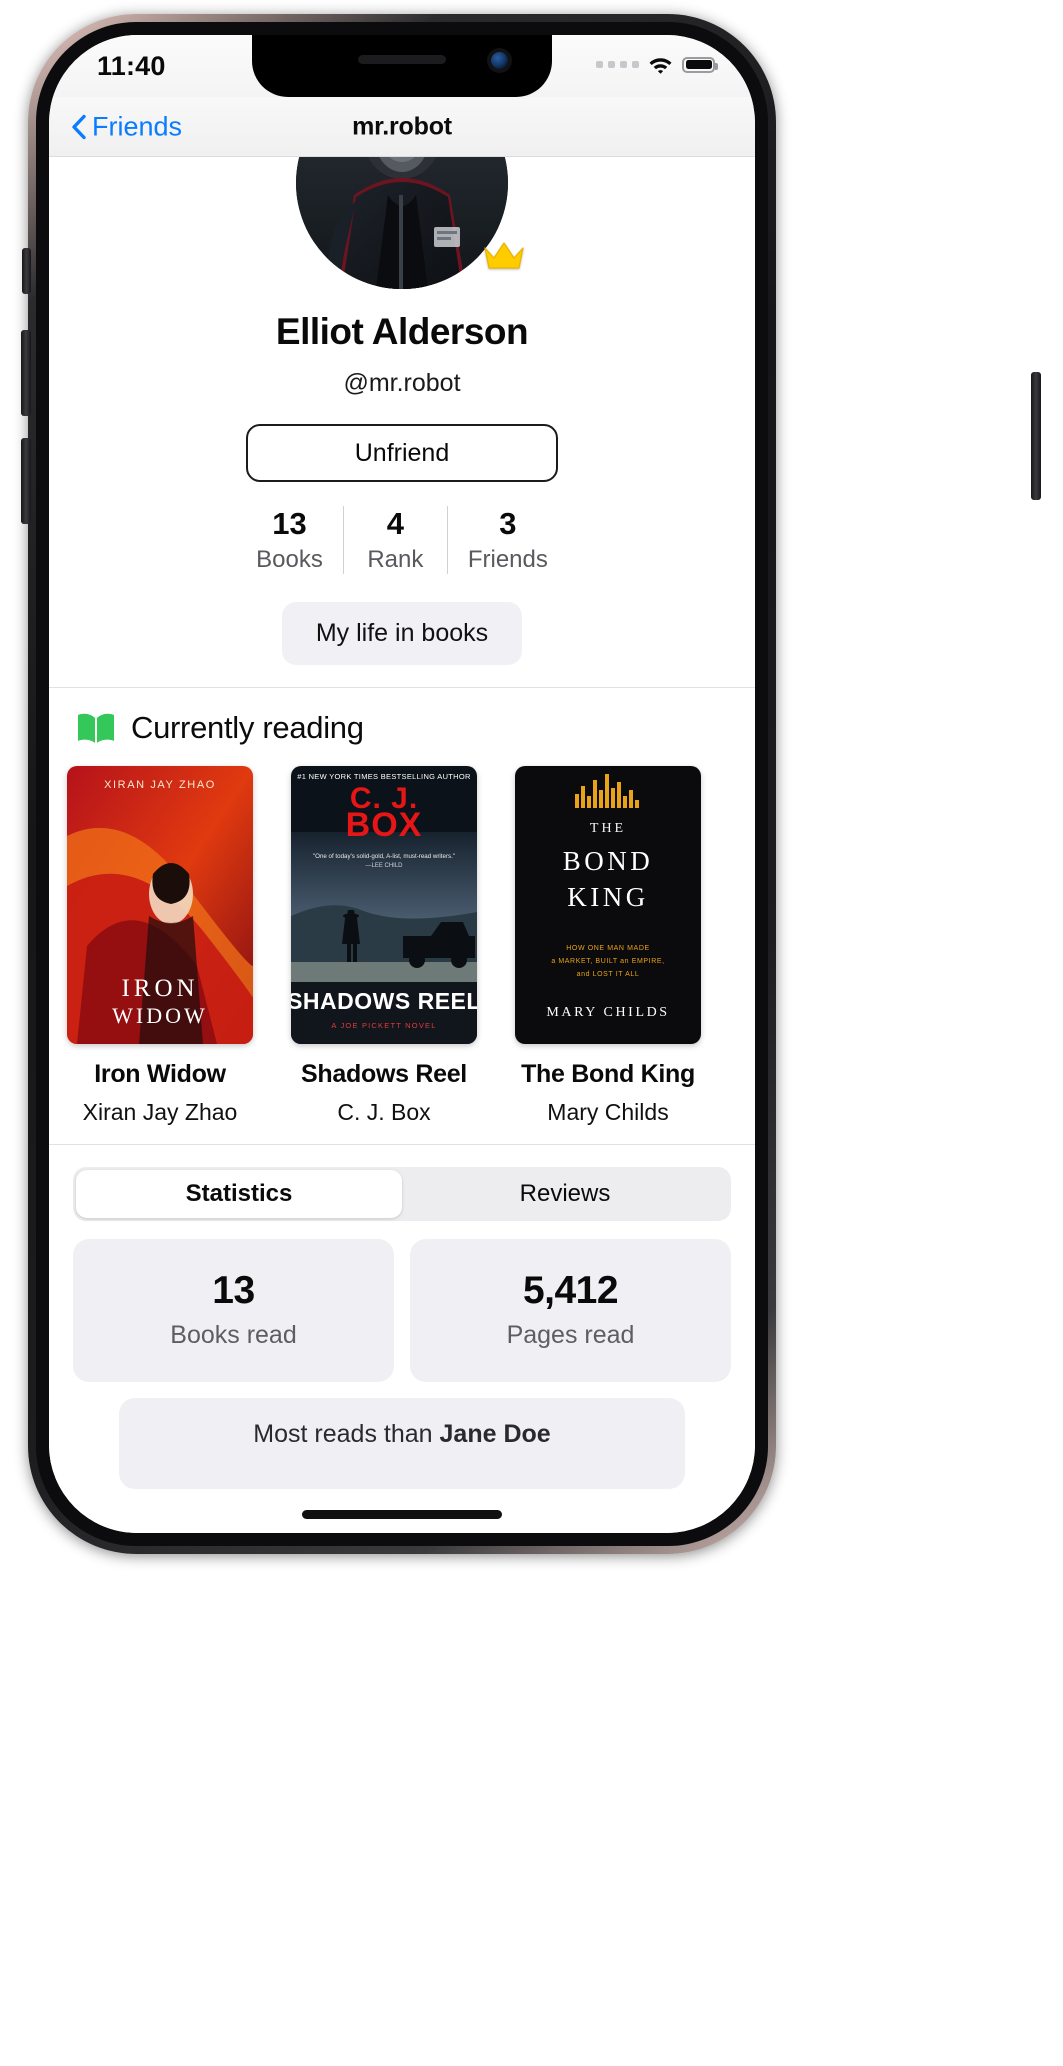  I want to click on svg-text: THE, so click(608, 828).